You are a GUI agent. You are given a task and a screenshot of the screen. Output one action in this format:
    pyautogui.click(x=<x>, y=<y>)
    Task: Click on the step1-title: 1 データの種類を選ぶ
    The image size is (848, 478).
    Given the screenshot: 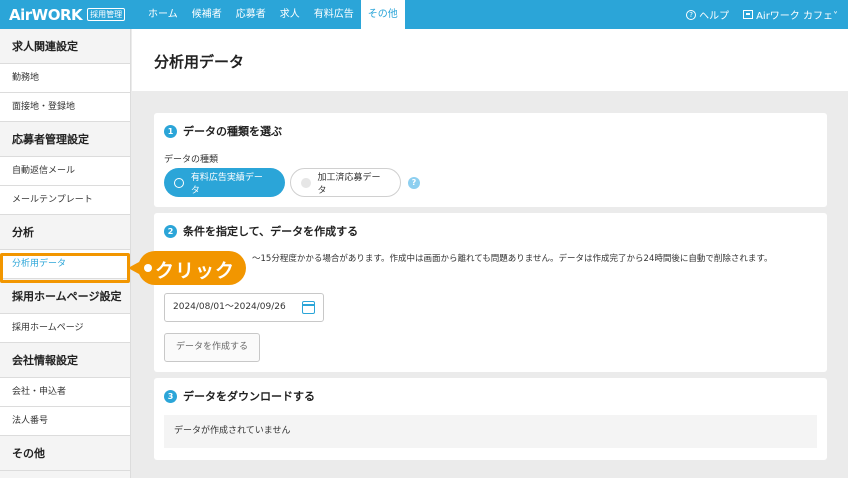 What is the action you would take?
    pyautogui.click(x=223, y=131)
    